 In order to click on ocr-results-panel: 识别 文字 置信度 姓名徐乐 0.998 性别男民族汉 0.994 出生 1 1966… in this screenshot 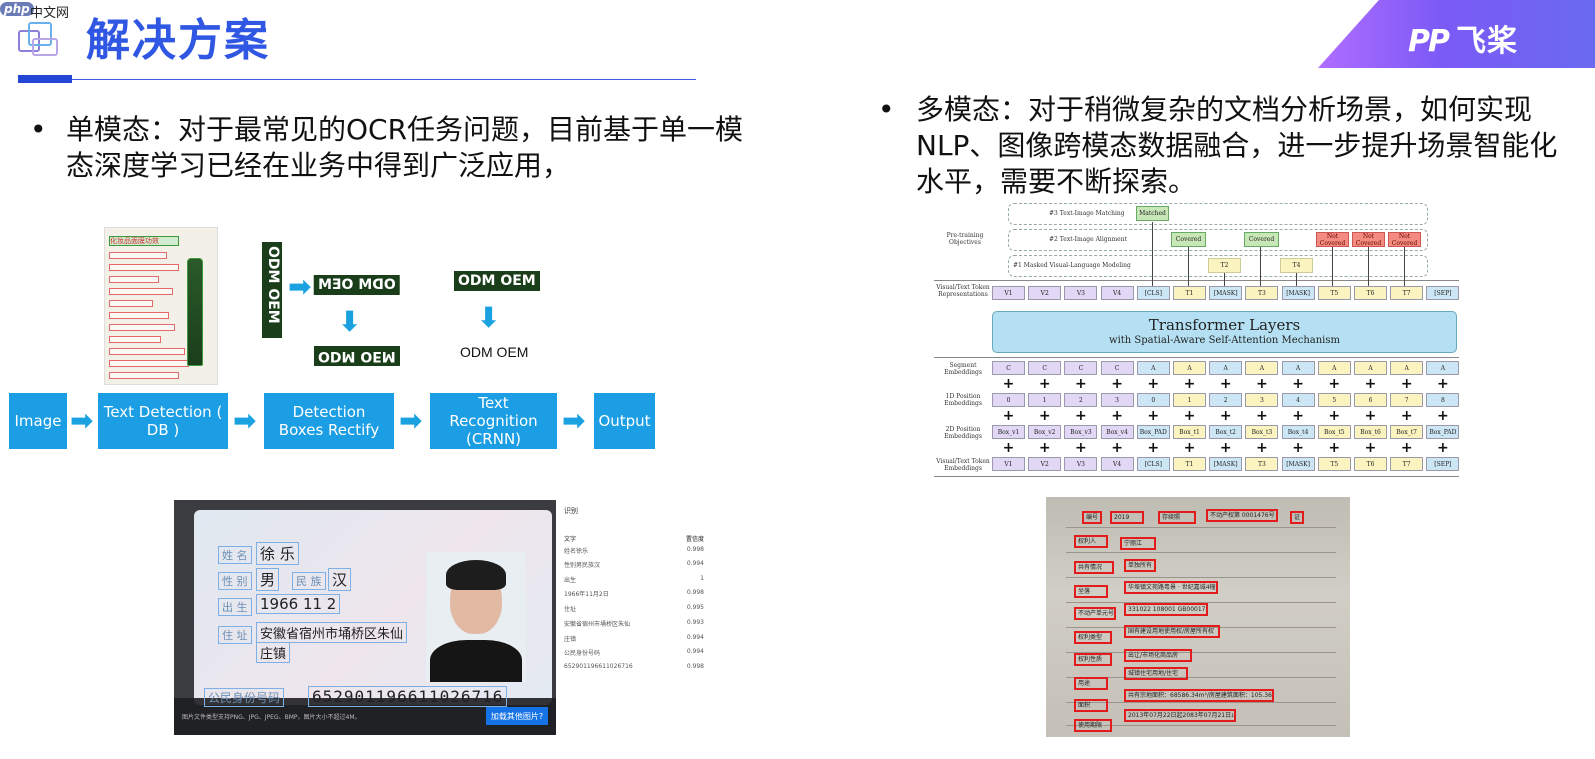, I will do `click(633, 617)`.